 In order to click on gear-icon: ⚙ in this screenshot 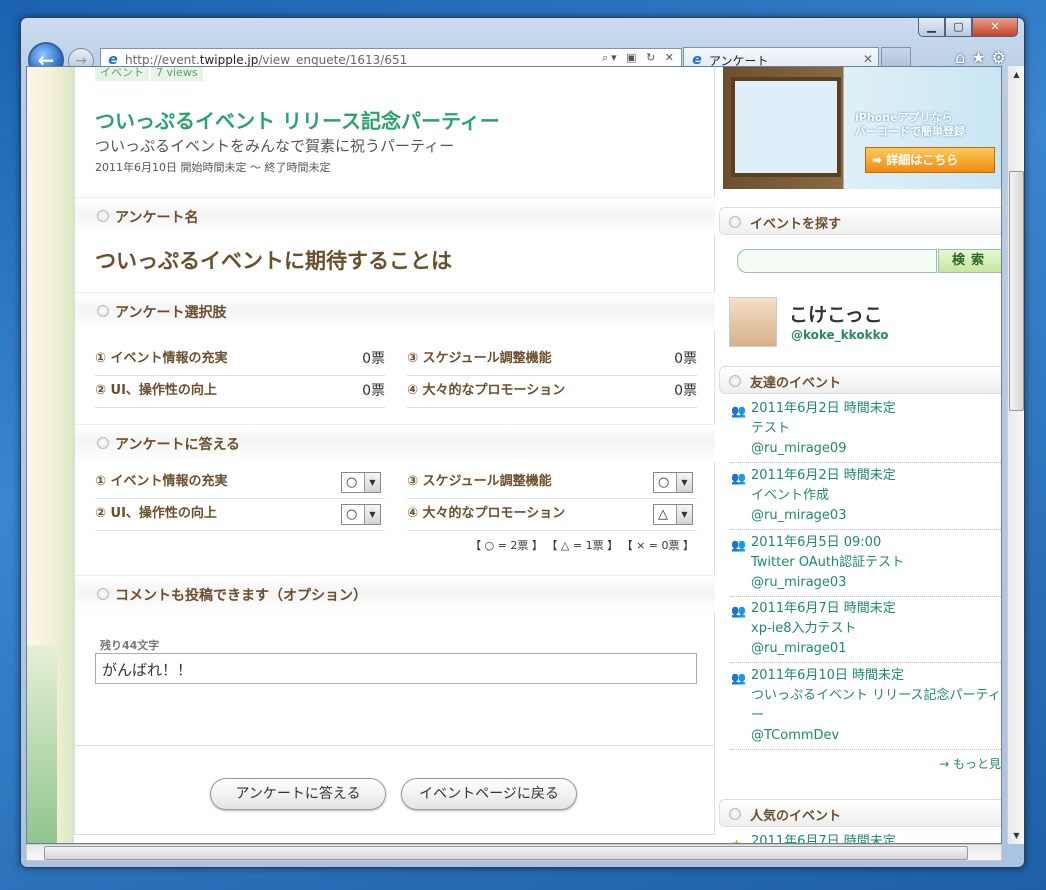, I will do `click(1002, 57)`.